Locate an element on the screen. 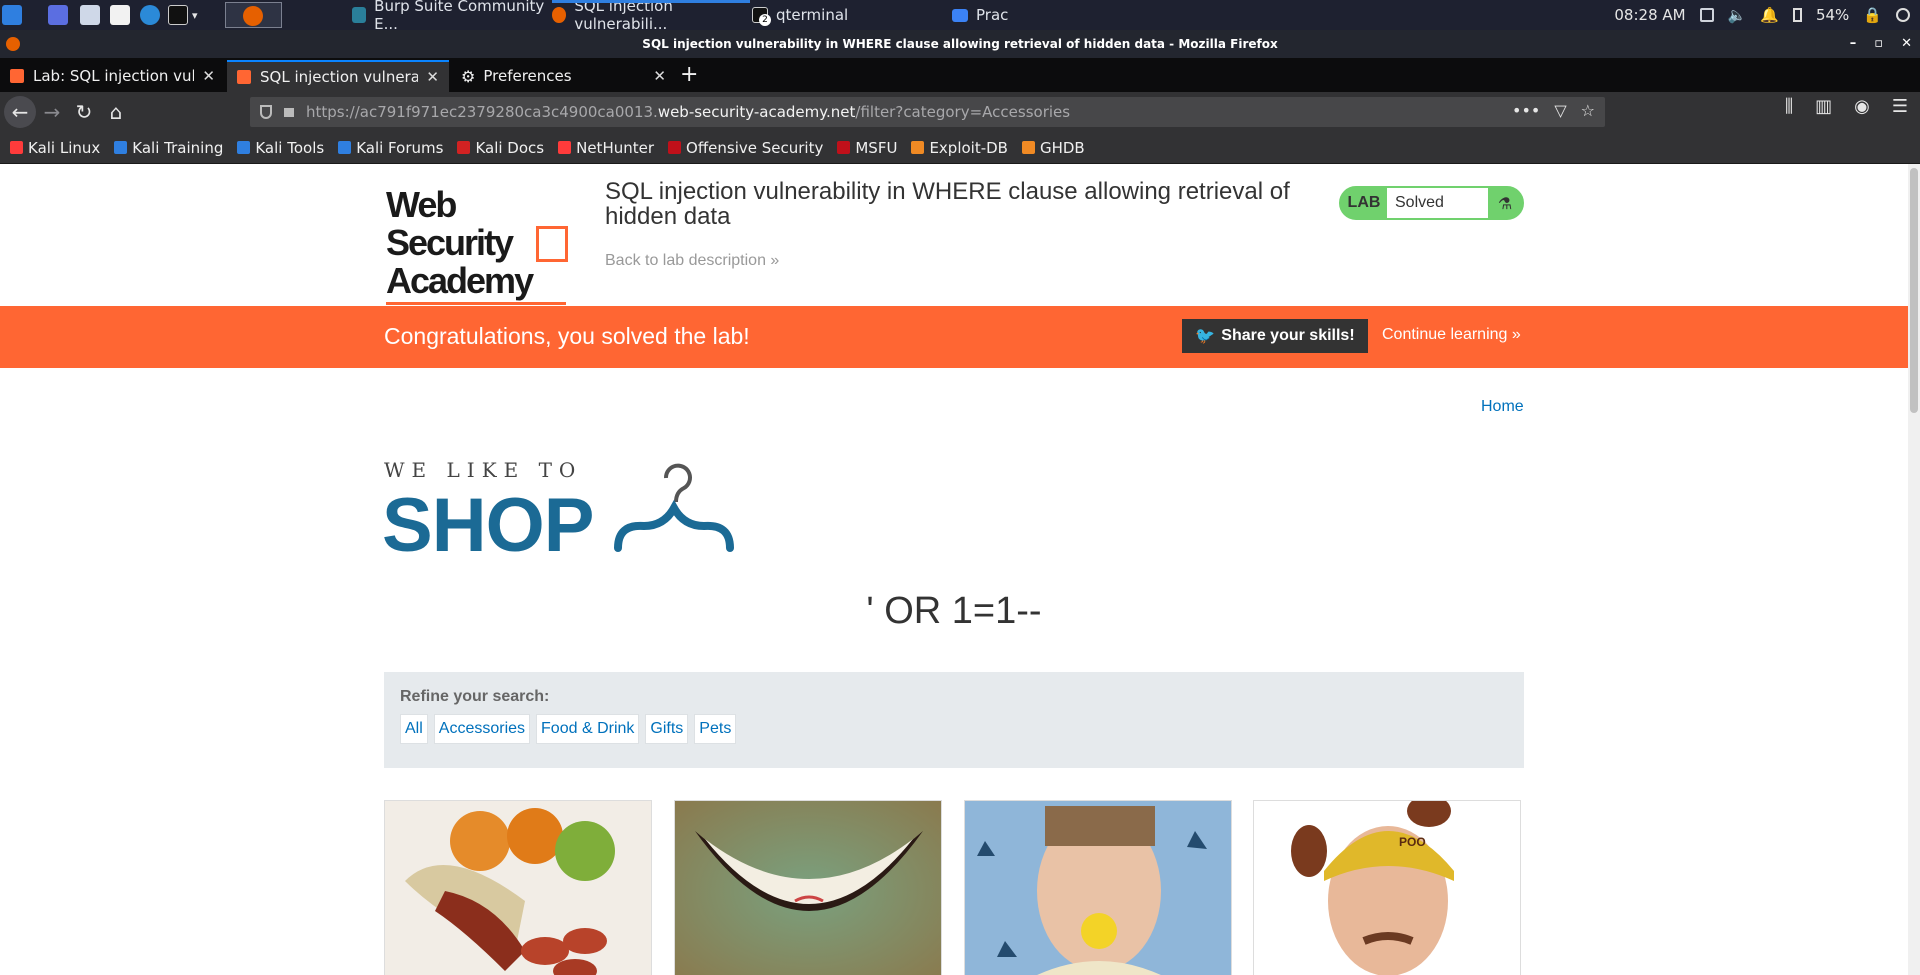  battery-icon is located at coordinates (1797, 15).